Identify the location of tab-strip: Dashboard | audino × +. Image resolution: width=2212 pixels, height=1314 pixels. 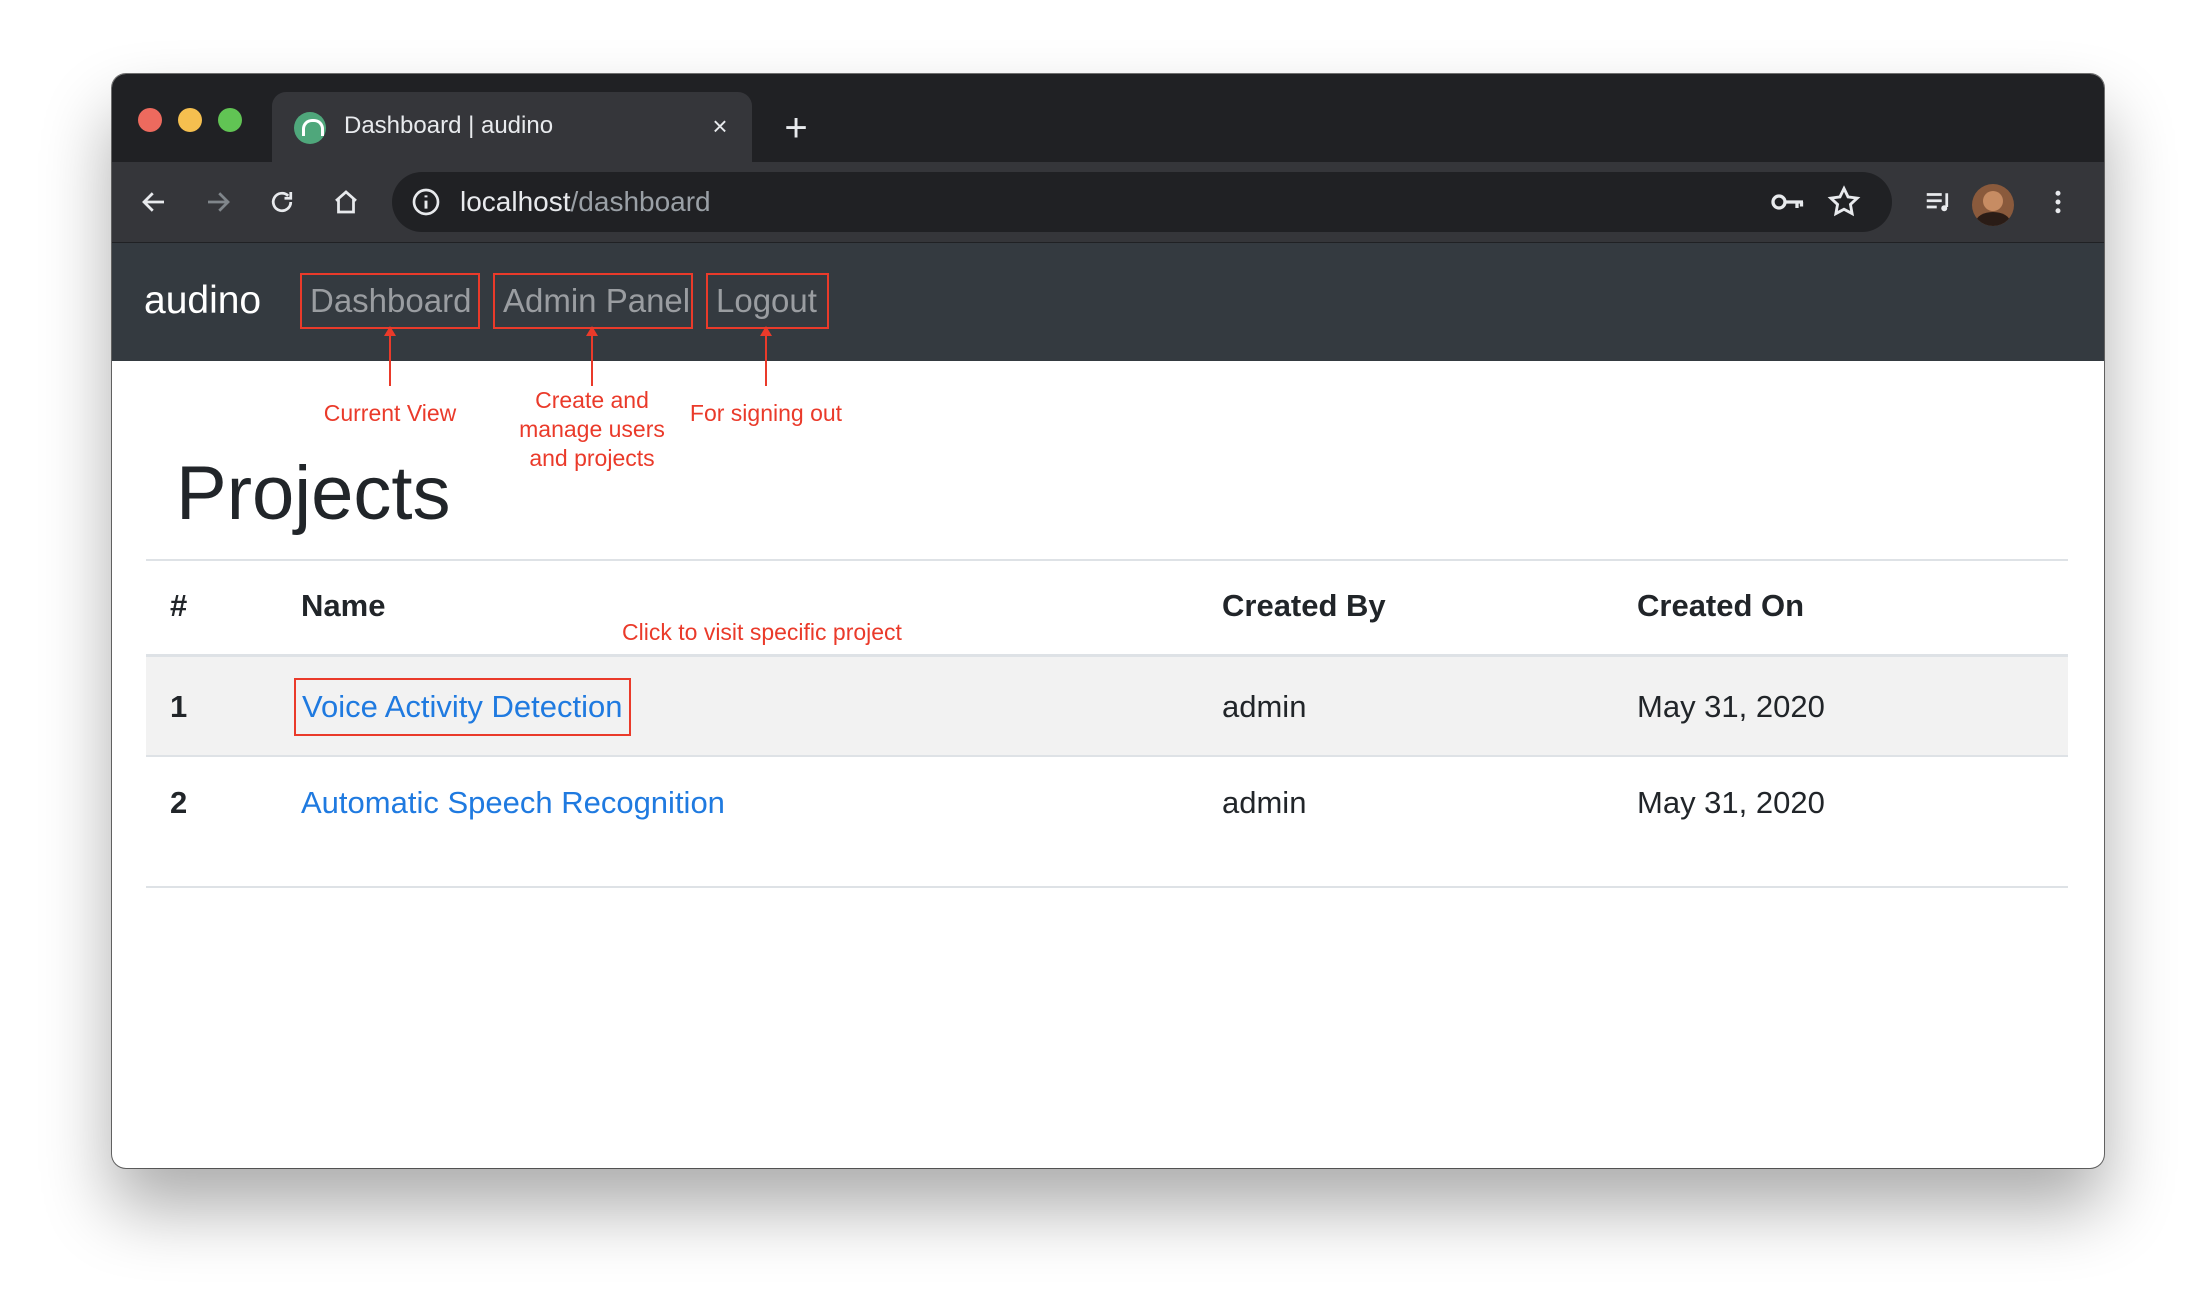
(1108, 118).